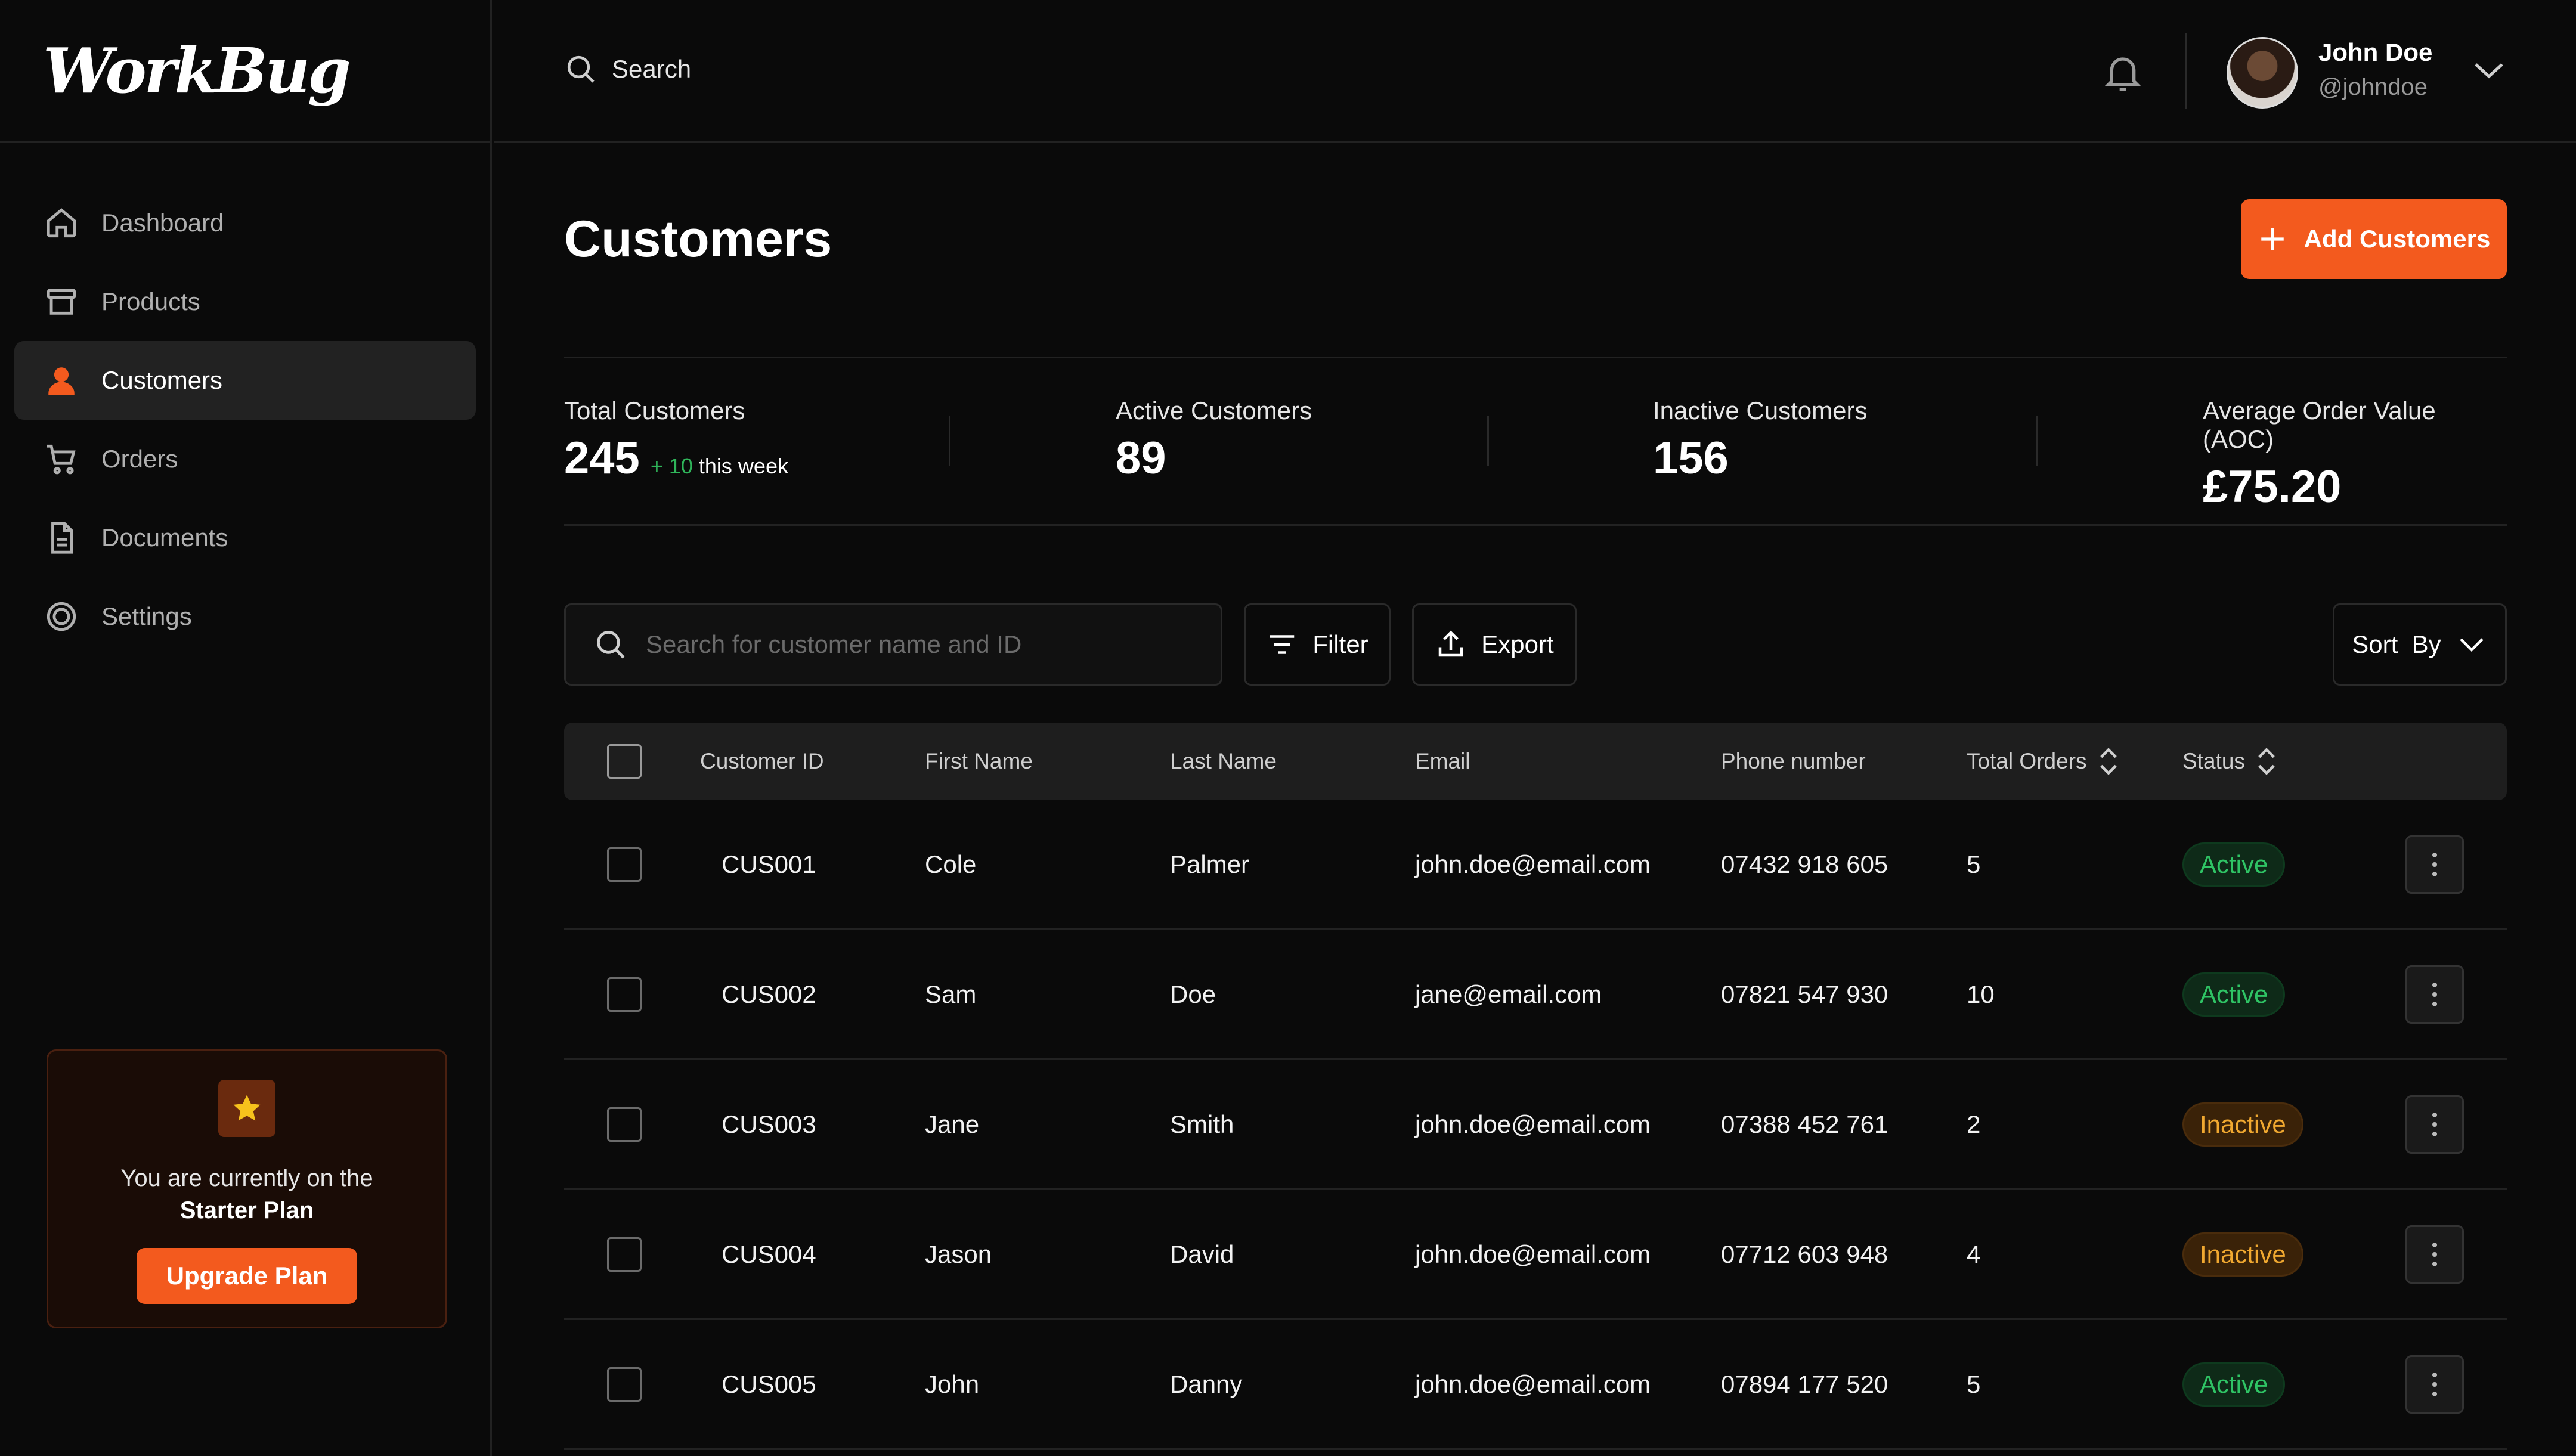 The height and width of the screenshot is (1456, 2576). Describe the element at coordinates (1535, 72) in the screenshot. I see `top-bar: Search John Doe @johndoe` at that location.